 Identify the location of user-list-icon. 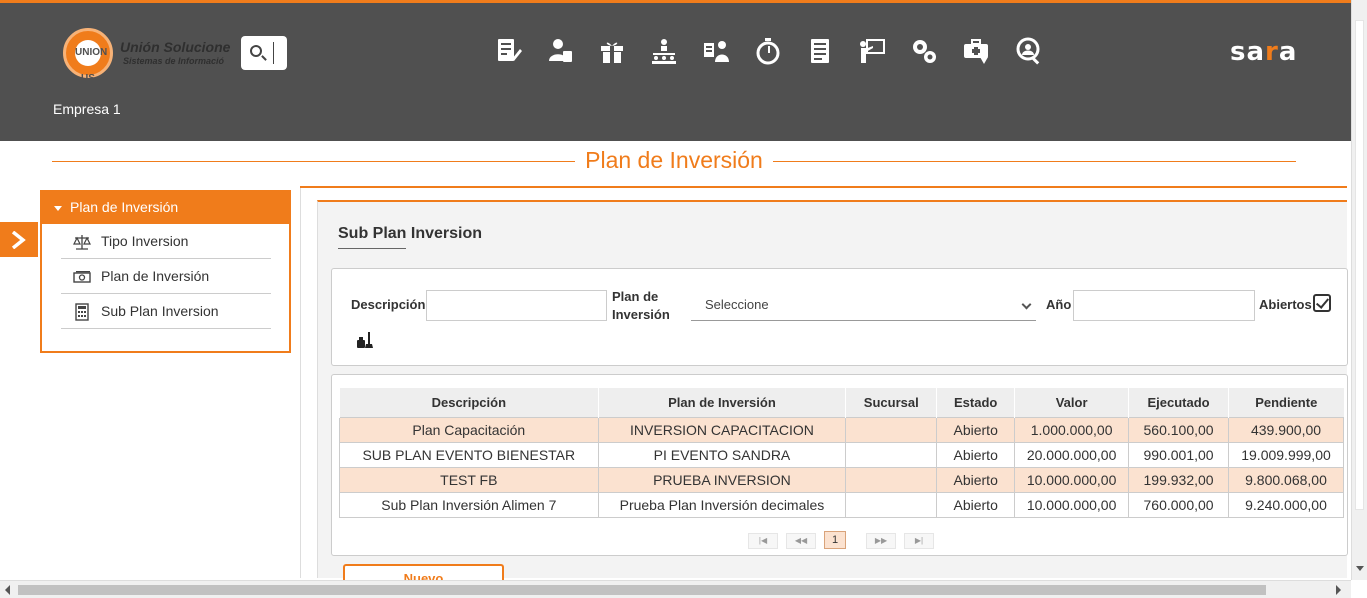
(716, 51).